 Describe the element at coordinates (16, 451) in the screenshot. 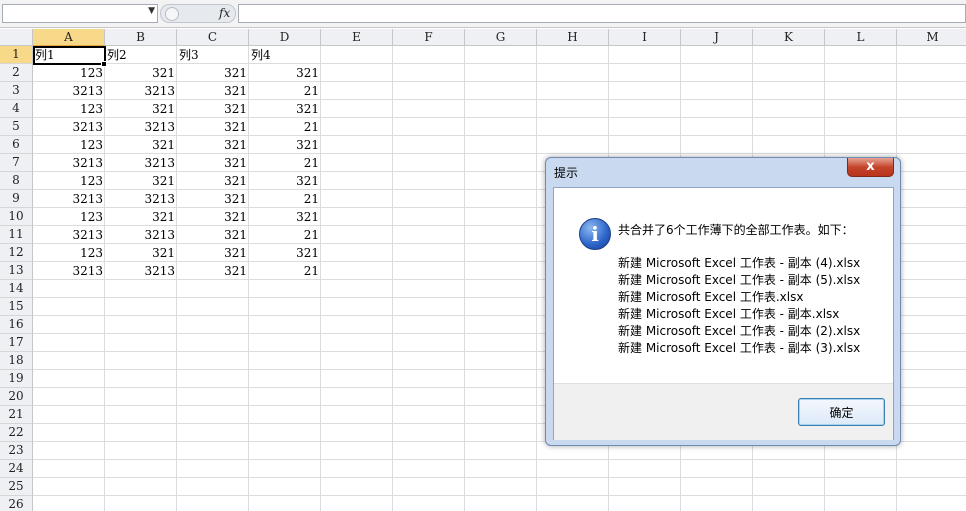

I see `row-header-23: 23` at that location.